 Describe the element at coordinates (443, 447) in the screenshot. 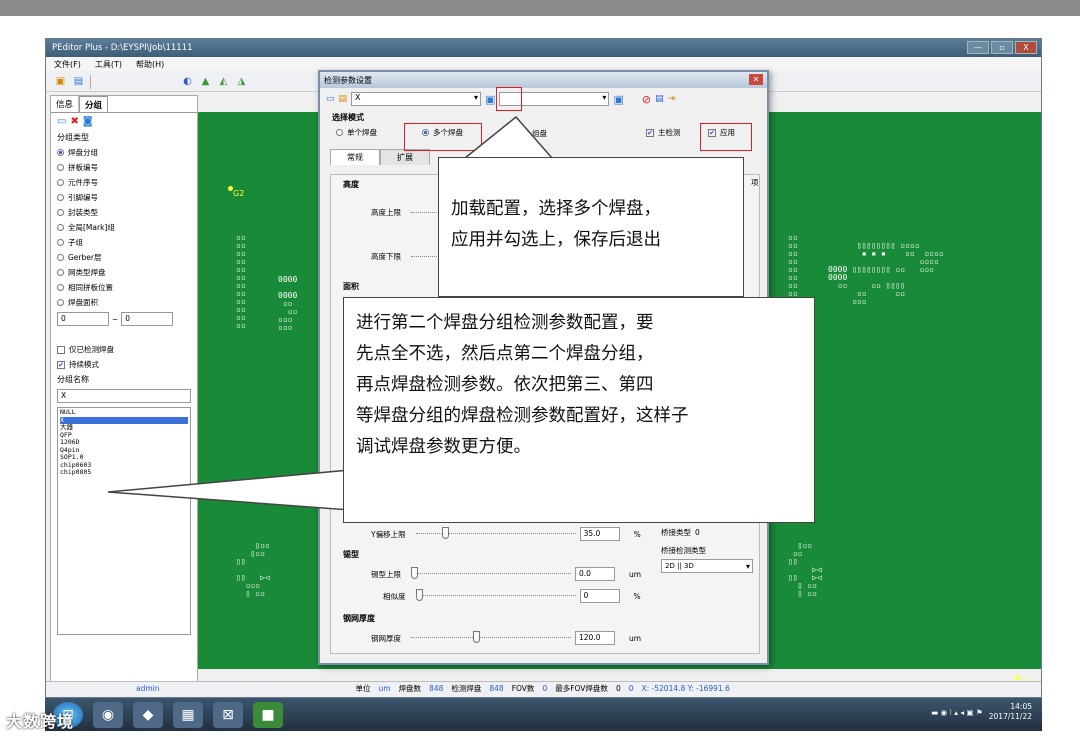

I see `callout-main-line-5: 调试焊盘参数更方便。` at that location.